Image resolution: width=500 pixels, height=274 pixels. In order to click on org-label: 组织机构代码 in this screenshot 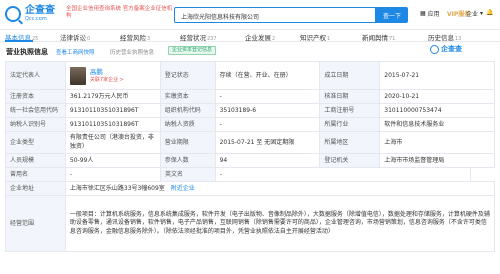, I will do `click(188, 110)`.